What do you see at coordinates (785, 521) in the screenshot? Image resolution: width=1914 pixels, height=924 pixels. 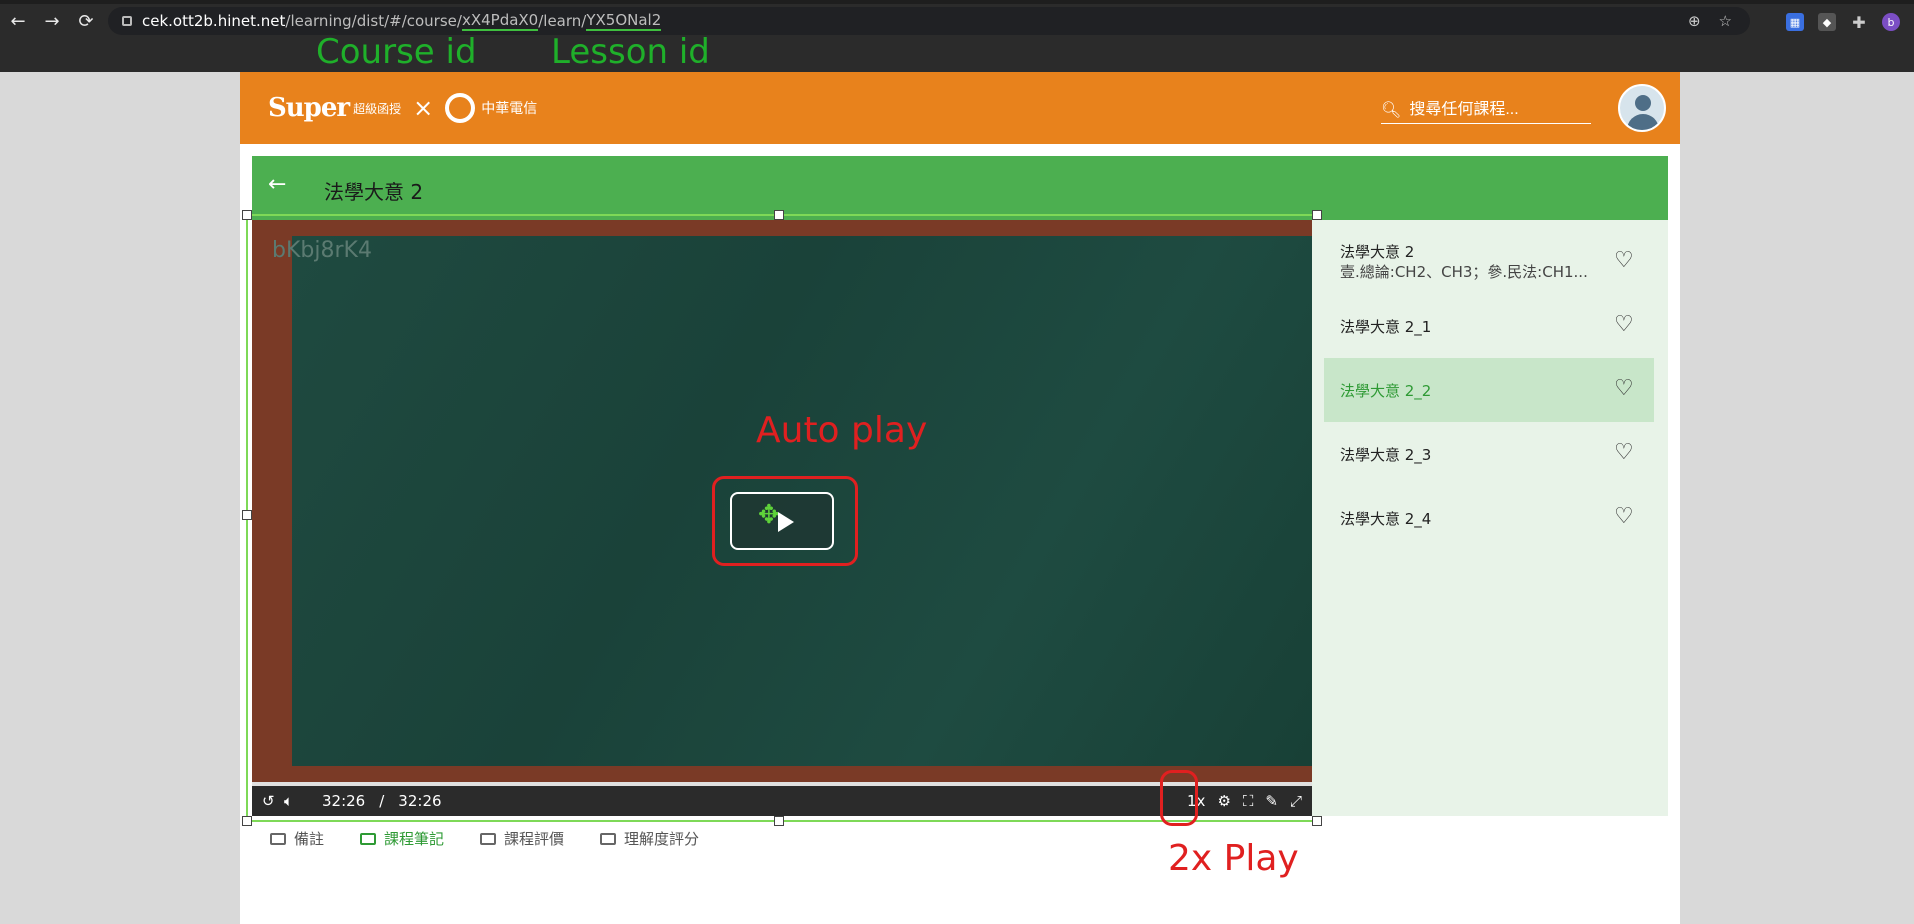 I see `autoplay-highlight` at bounding box center [785, 521].